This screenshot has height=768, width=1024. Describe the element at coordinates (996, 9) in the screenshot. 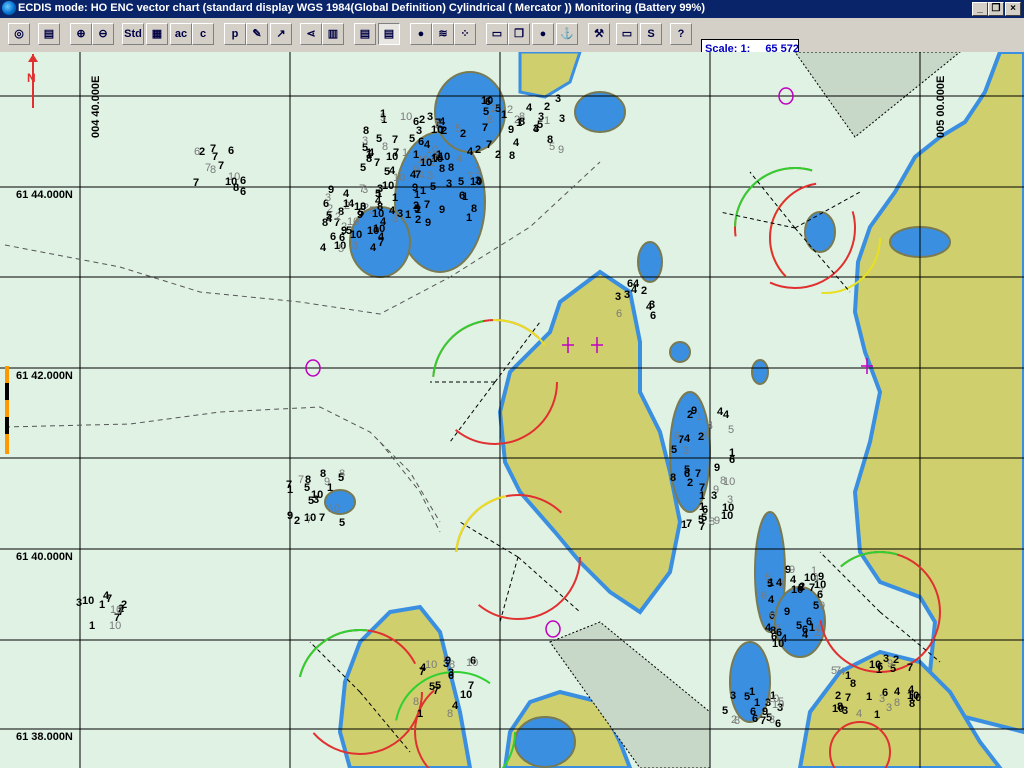

I see `restore-button: ❐` at that location.